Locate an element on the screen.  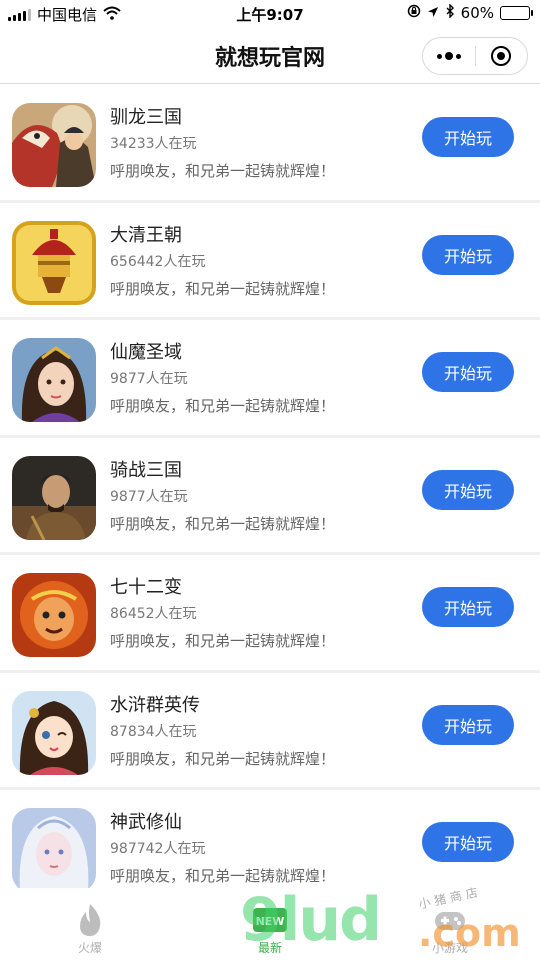
tab-label: 最新 is located at coordinates (269, 948).